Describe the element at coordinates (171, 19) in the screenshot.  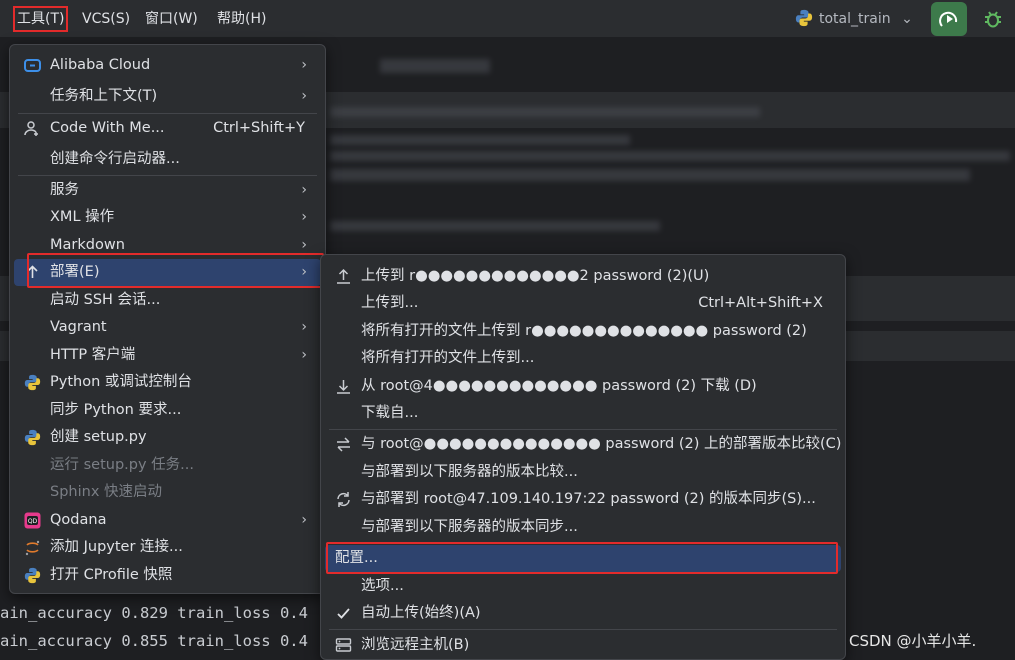
I see `menu-window: 窗口(W)` at that location.